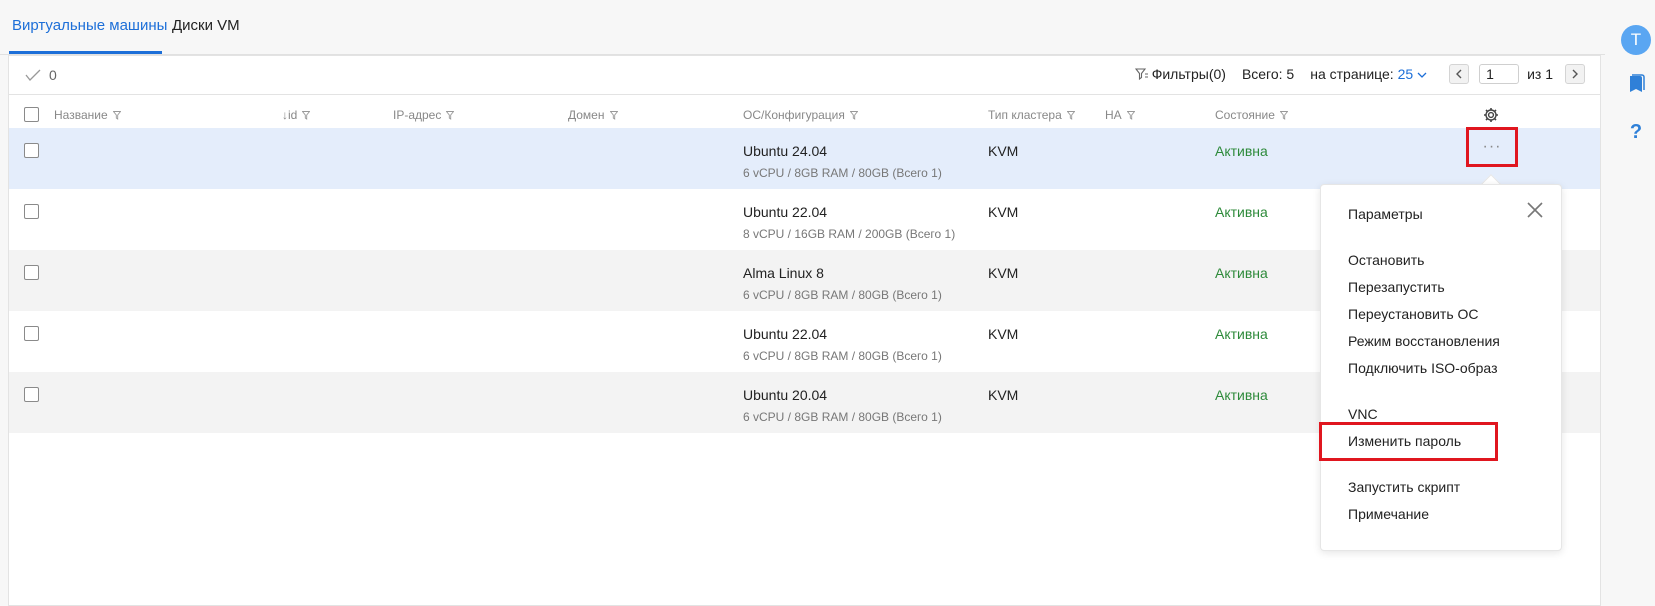 The height and width of the screenshot is (606, 1655). What do you see at coordinates (1491, 116) in the screenshot?
I see `gear-icon` at bounding box center [1491, 116].